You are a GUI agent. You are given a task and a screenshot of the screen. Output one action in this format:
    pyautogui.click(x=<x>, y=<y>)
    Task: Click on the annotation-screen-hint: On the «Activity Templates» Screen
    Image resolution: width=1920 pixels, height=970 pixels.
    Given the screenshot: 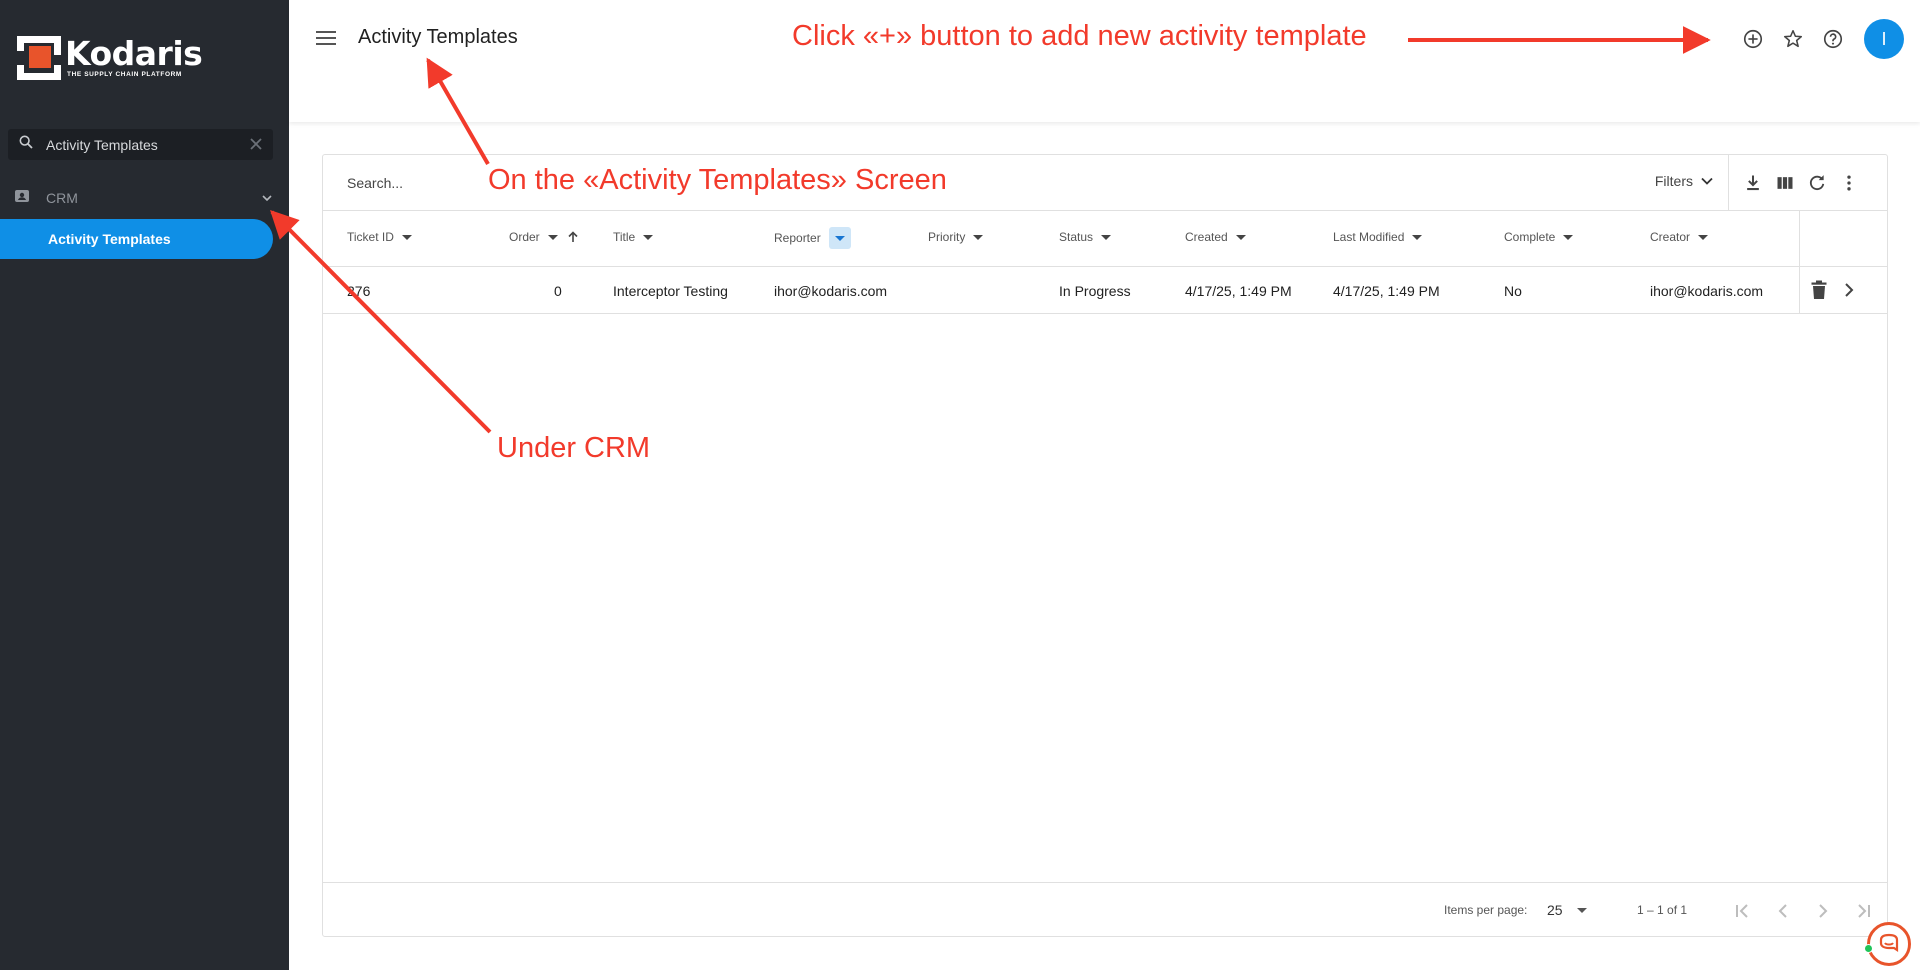 What is the action you would take?
    pyautogui.click(x=717, y=180)
    